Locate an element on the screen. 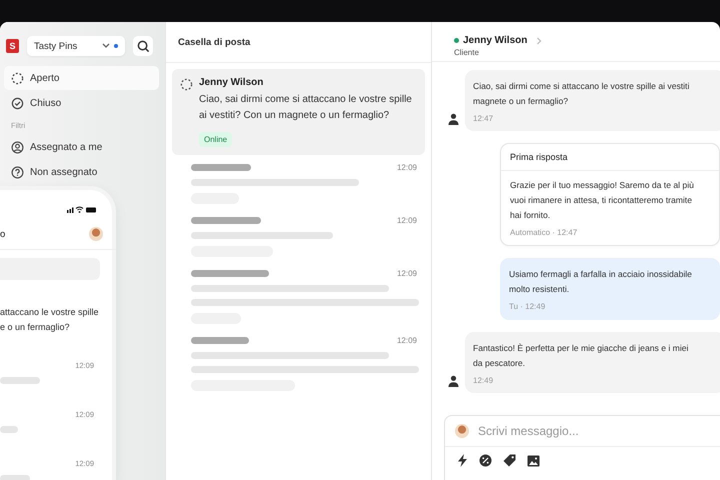 Image resolution: width=720 pixels, height=480 pixels. message-line: e o un fermaglio? is located at coordinates (35, 327).